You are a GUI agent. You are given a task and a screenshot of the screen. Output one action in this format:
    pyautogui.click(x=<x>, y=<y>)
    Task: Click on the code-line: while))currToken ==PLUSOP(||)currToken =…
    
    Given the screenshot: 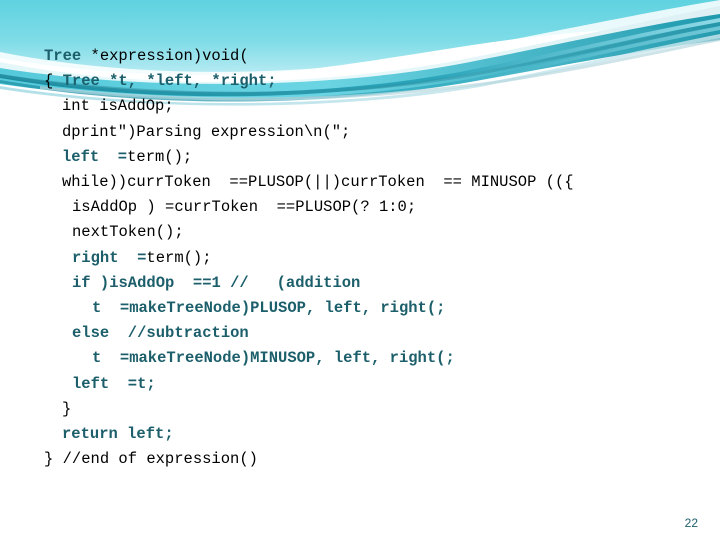 What is the action you would take?
    pyautogui.click(x=354, y=182)
    